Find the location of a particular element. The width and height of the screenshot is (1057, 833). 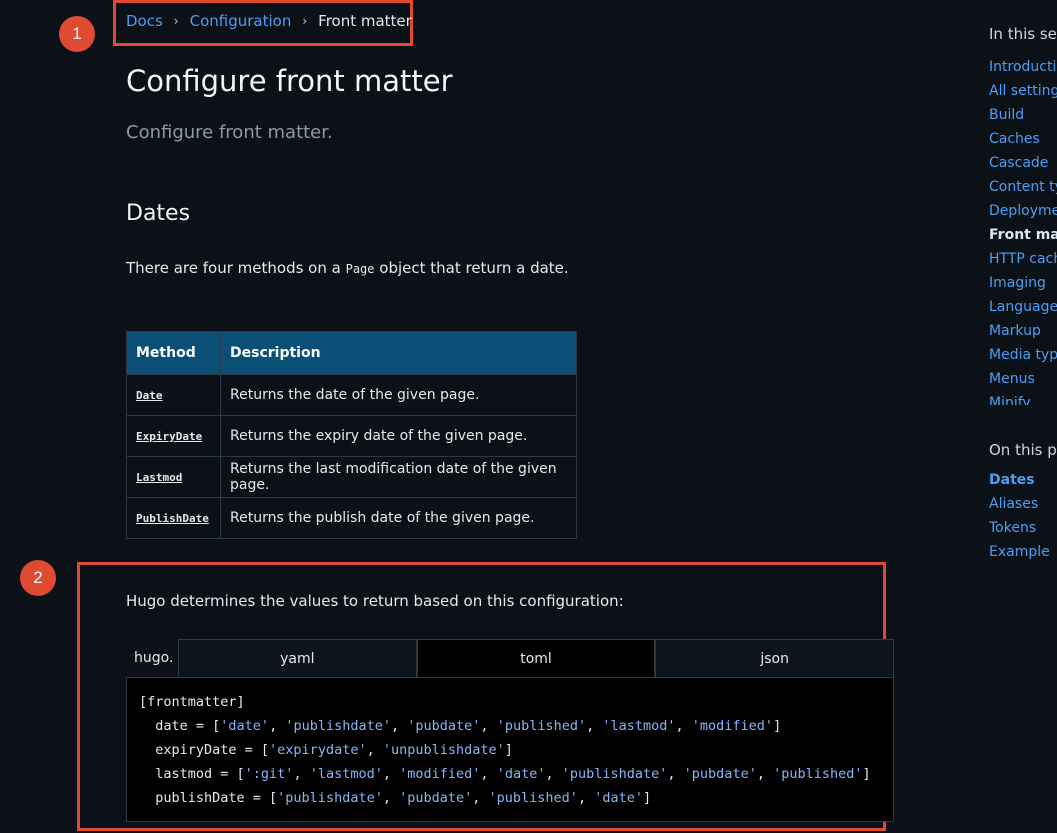

method-cell: PublishDate is located at coordinates (173, 518).